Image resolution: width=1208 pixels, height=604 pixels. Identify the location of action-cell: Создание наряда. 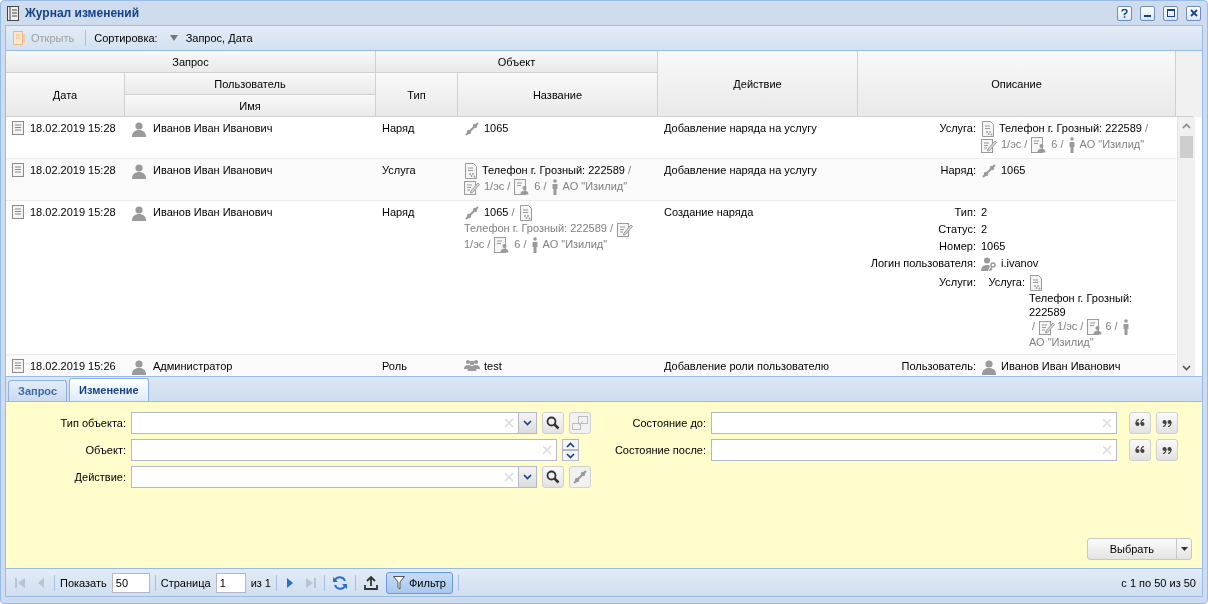
(709, 212).